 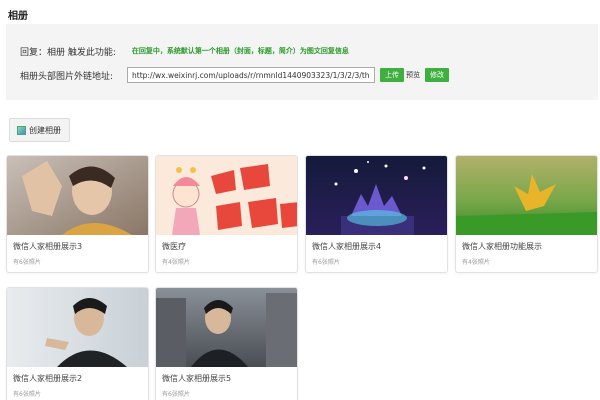 What do you see at coordinates (18, 16) in the screenshot?
I see `page-title: 相册` at bounding box center [18, 16].